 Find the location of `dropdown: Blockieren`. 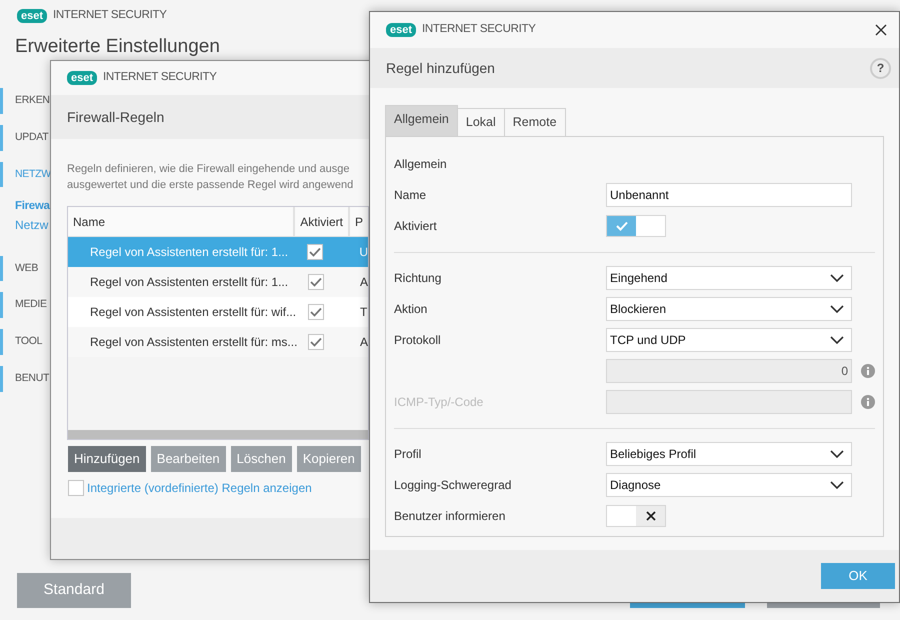

dropdown: Blockieren is located at coordinates (729, 309).